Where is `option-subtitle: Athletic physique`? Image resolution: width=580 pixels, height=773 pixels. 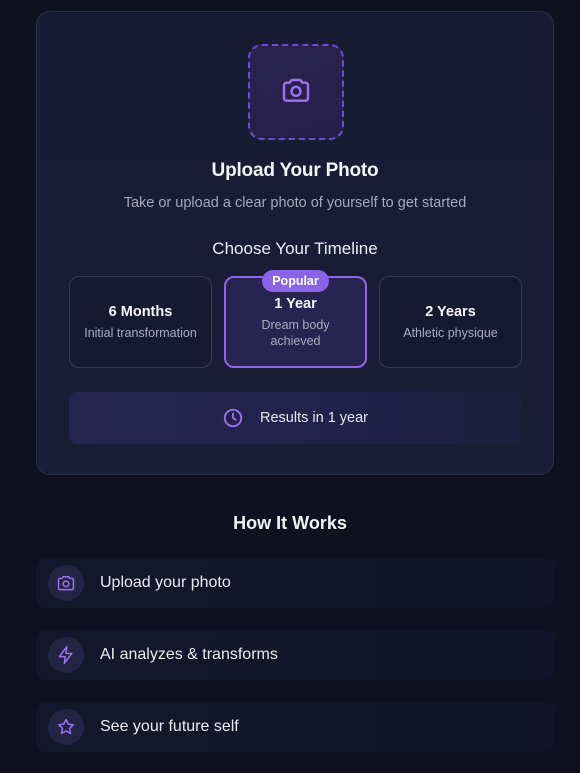 option-subtitle: Athletic physique is located at coordinates (450, 332).